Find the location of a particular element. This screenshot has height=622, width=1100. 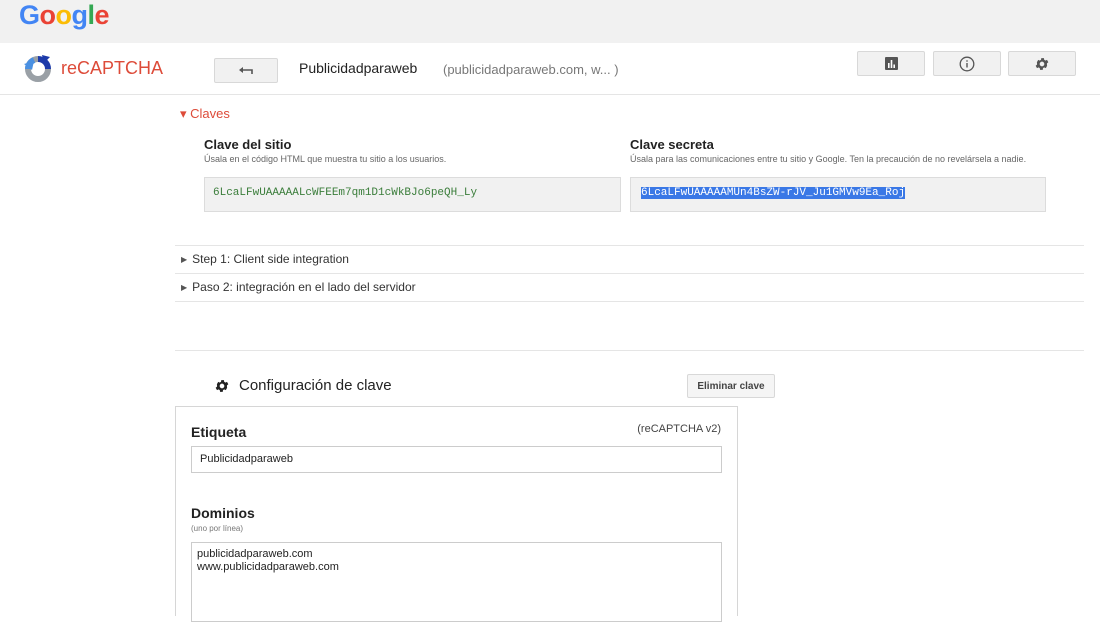

site-key-label: Clave del sitio is located at coordinates (248, 144).